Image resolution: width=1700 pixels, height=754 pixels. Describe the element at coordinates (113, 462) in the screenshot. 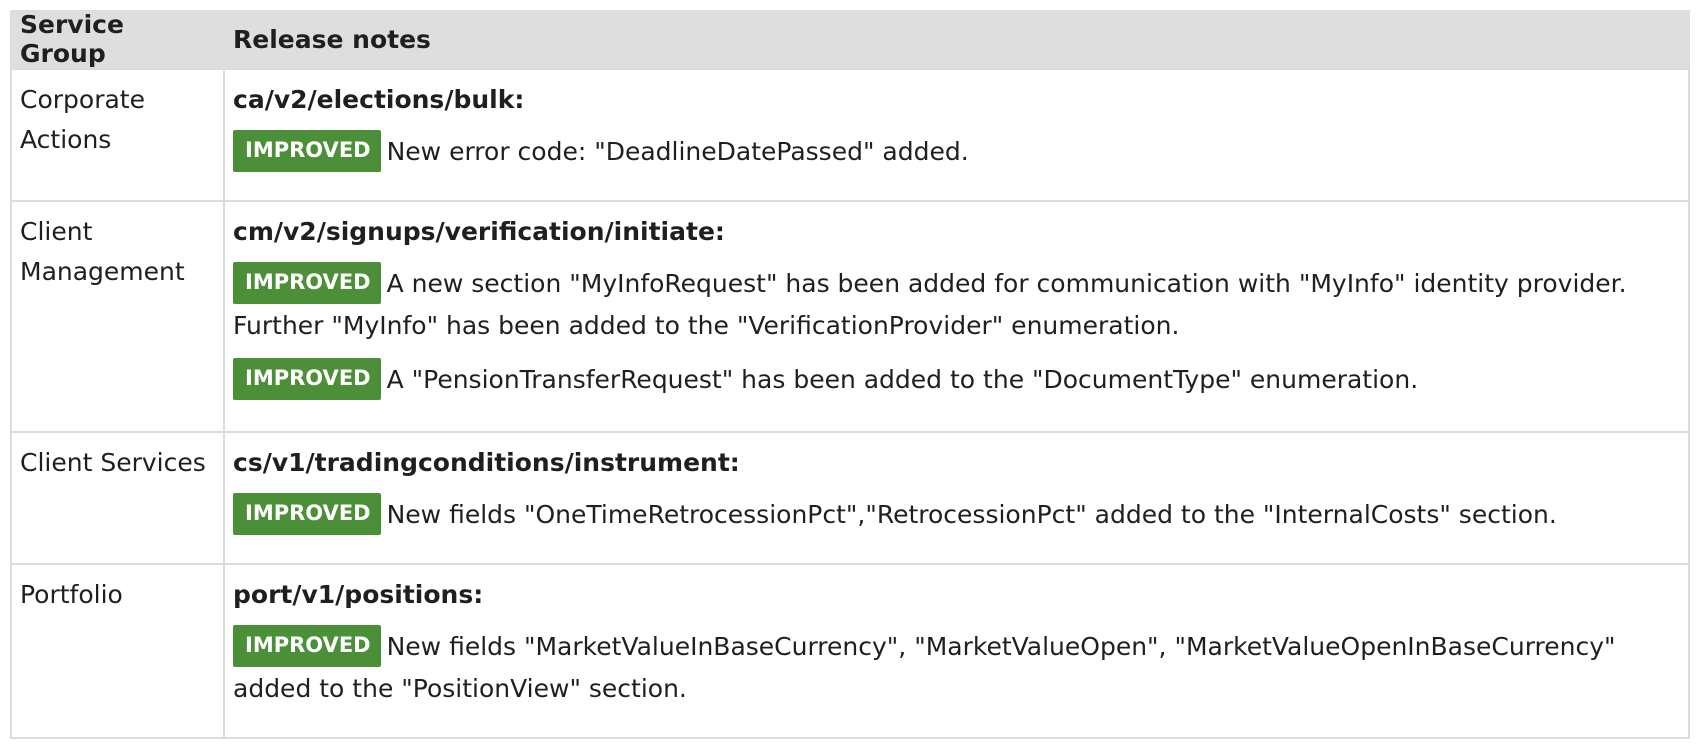

I see `service-group-label: Client Services` at that location.